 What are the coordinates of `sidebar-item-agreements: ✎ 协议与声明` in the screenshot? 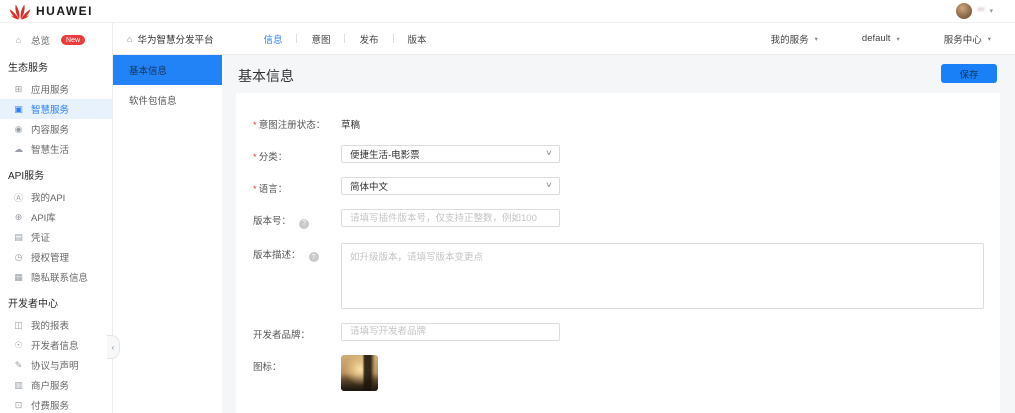 It's located at (56, 365).